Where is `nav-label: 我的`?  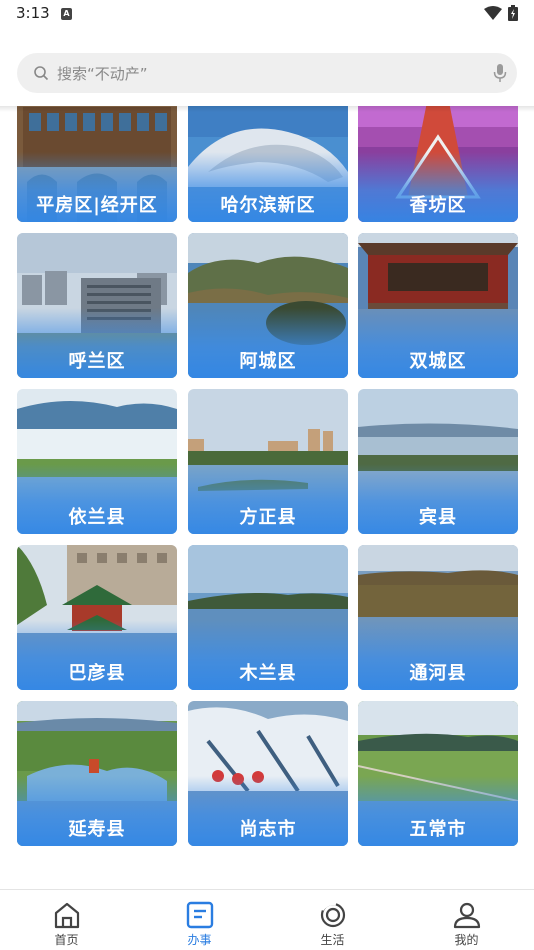 nav-label: 我的 is located at coordinates (466, 940).